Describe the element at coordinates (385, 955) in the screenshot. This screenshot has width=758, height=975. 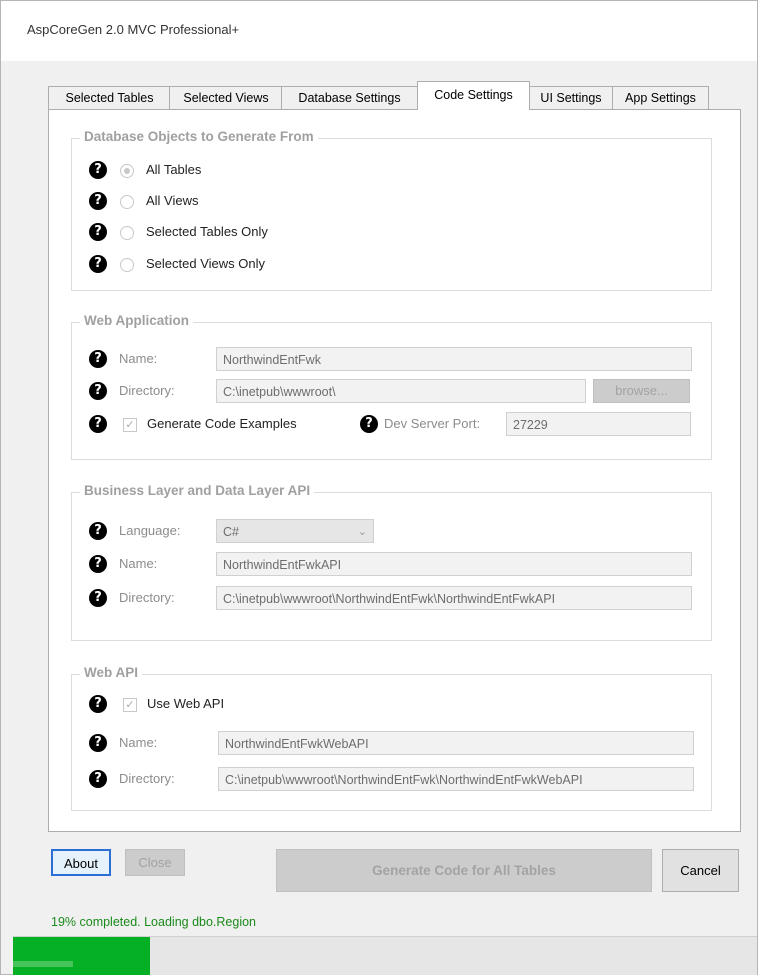
I see `progress-bar` at that location.